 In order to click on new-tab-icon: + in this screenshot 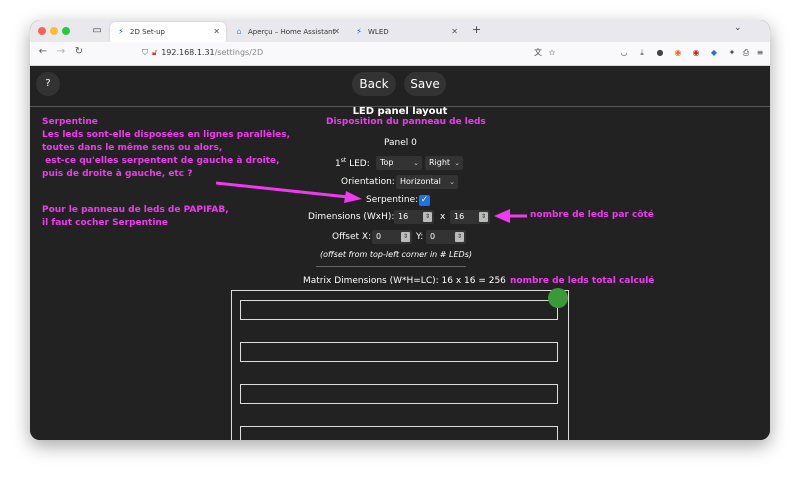, I will do `click(476, 29)`.